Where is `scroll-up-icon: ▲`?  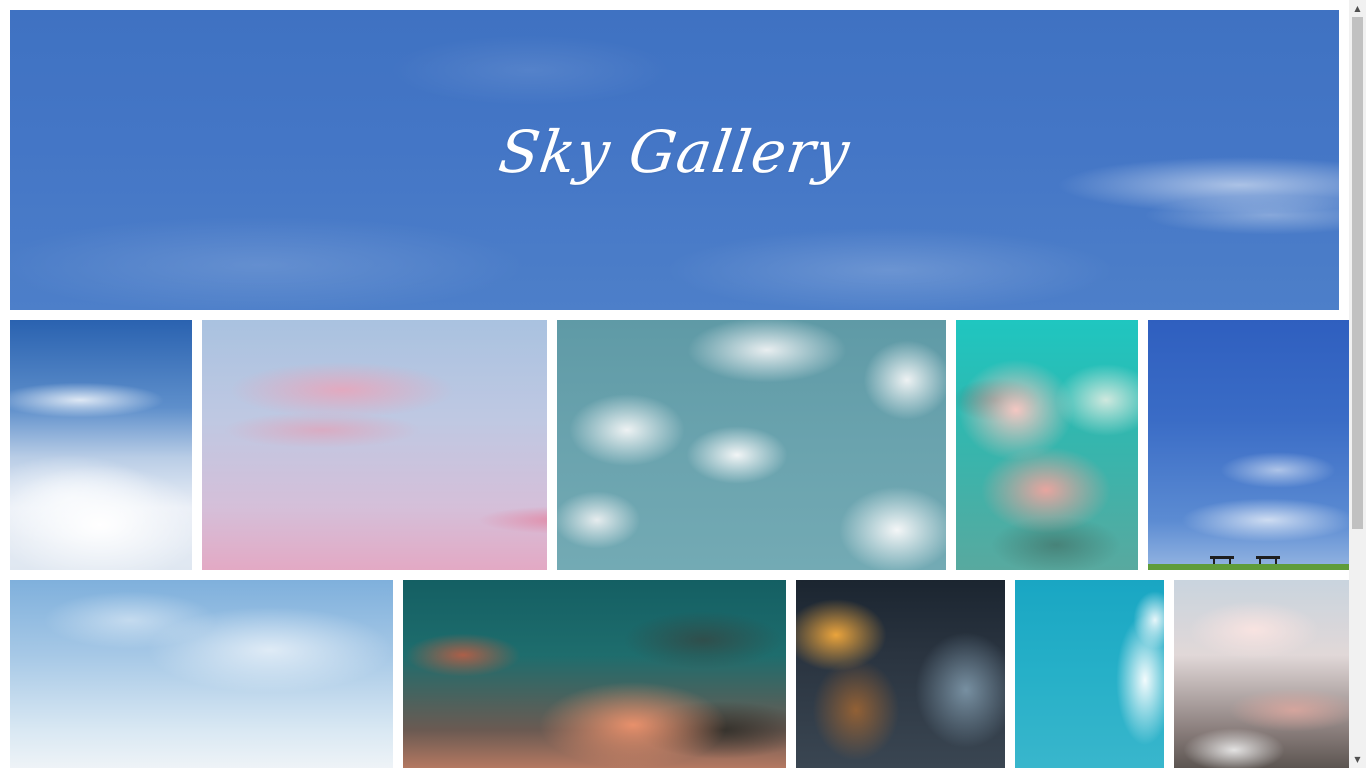 scroll-up-icon: ▲ is located at coordinates (1357, 8).